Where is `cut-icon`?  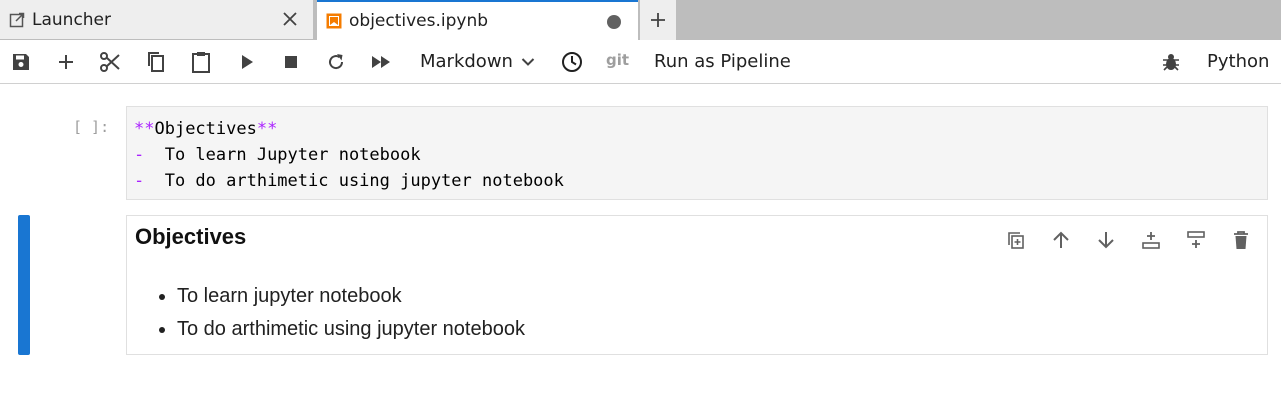 cut-icon is located at coordinates (110, 62).